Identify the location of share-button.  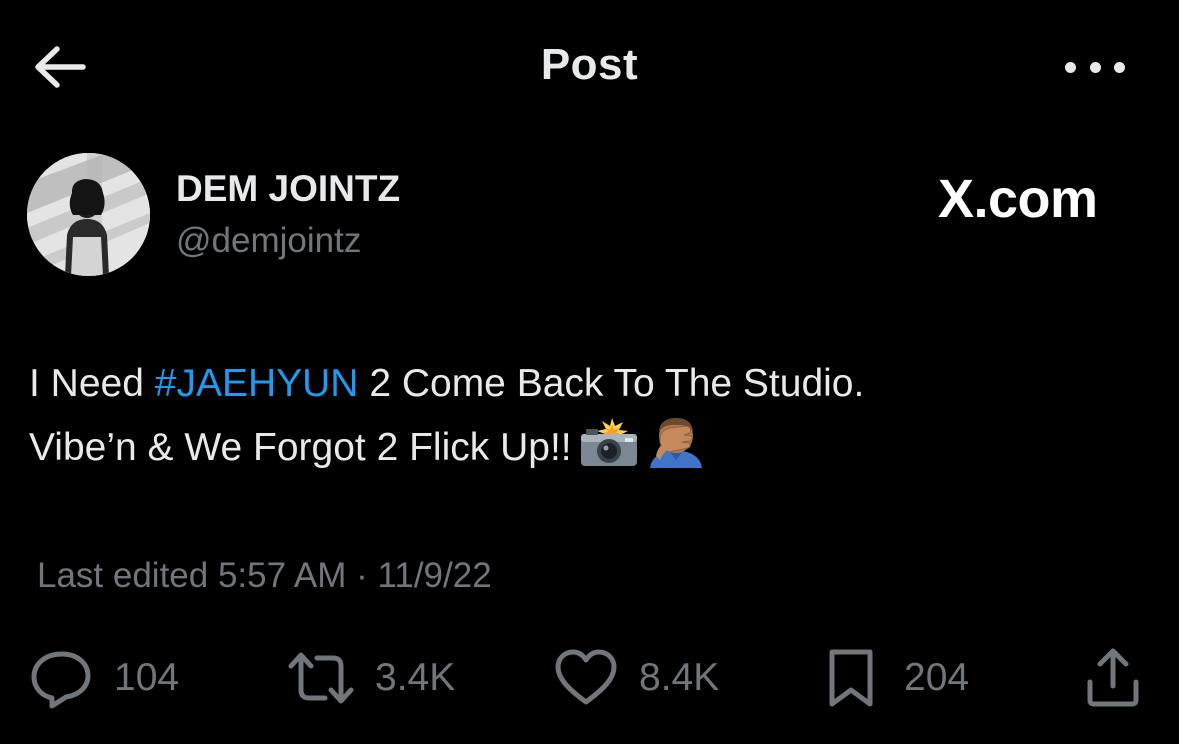
(1113, 678).